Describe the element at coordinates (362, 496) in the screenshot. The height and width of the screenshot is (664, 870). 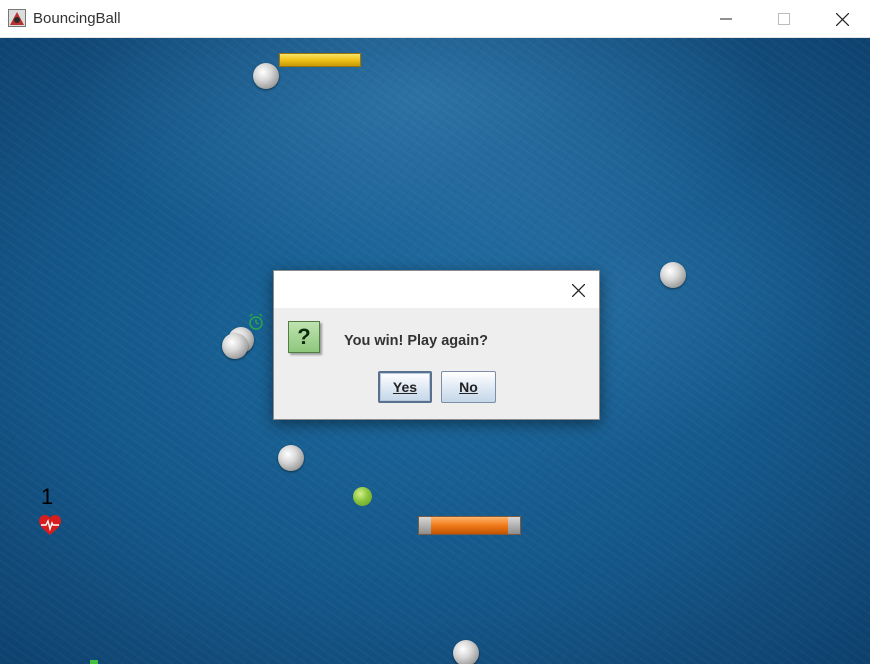
I see `game-ball` at that location.